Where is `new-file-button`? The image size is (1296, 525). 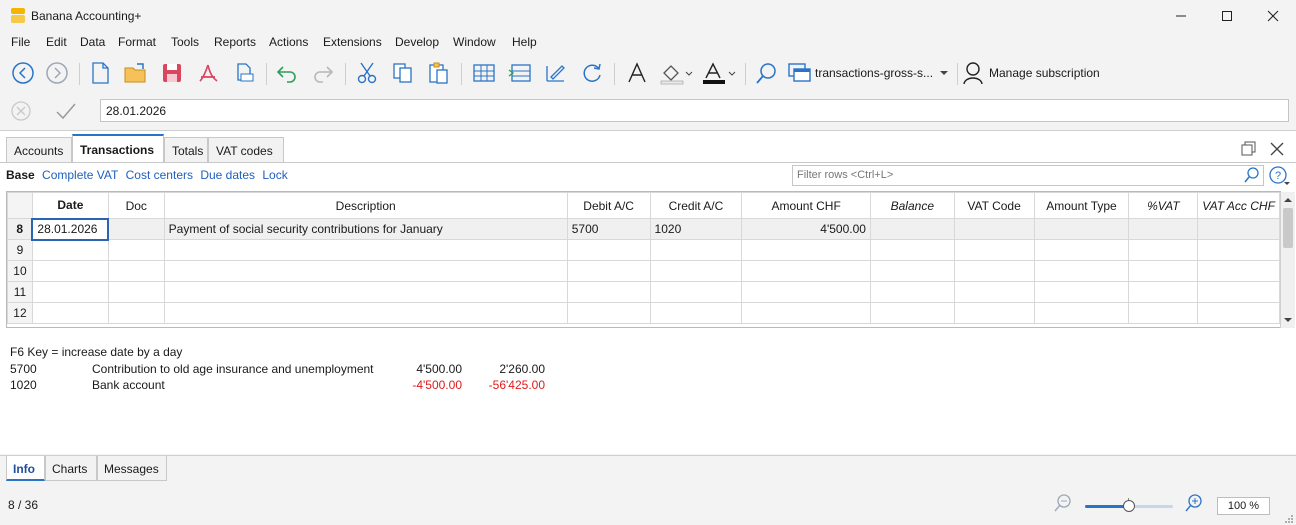 new-file-button is located at coordinates (100, 73).